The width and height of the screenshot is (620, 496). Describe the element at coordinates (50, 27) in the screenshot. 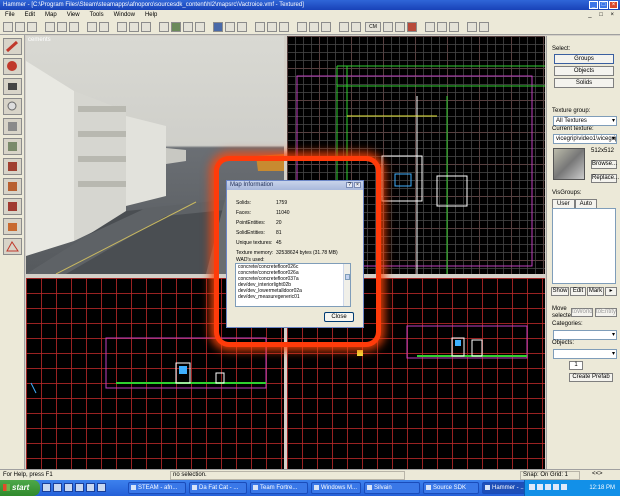

I see `cut-icon` at that location.